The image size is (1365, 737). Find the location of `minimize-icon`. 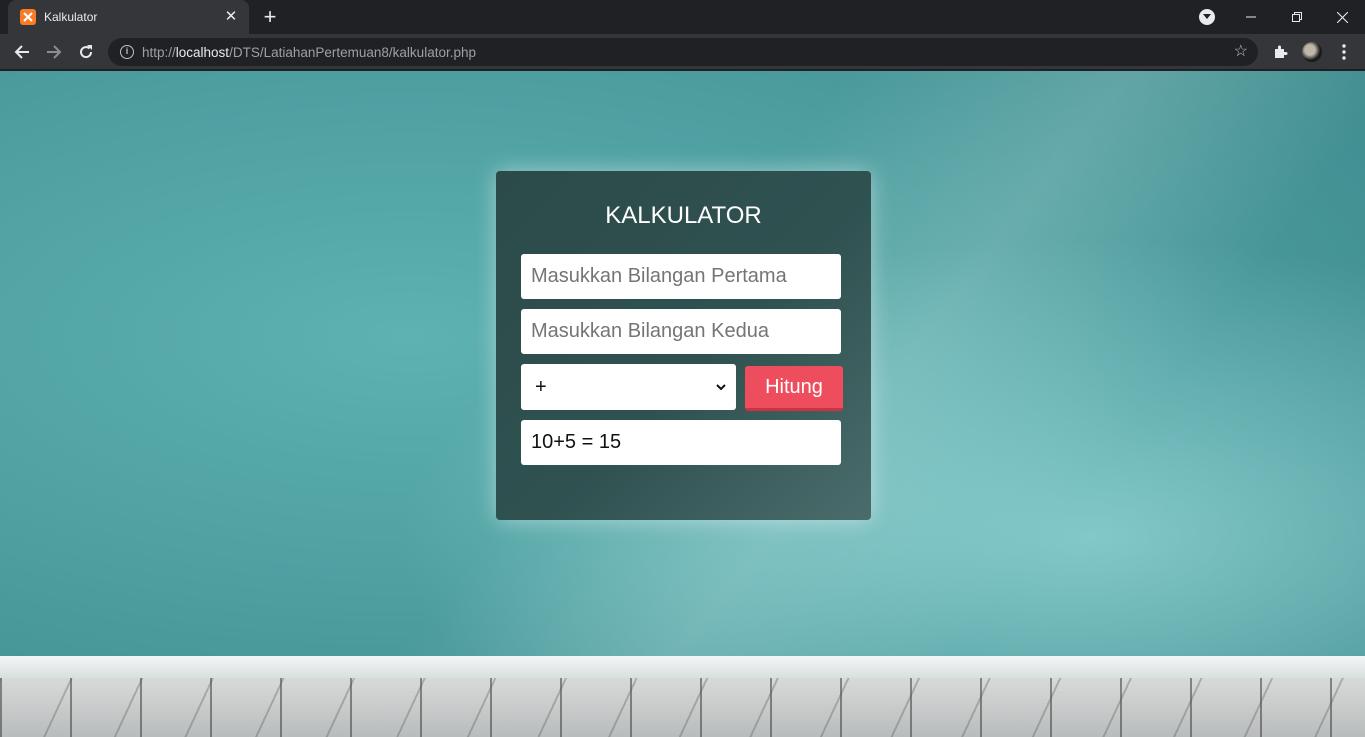

minimize-icon is located at coordinates (1251, 17).